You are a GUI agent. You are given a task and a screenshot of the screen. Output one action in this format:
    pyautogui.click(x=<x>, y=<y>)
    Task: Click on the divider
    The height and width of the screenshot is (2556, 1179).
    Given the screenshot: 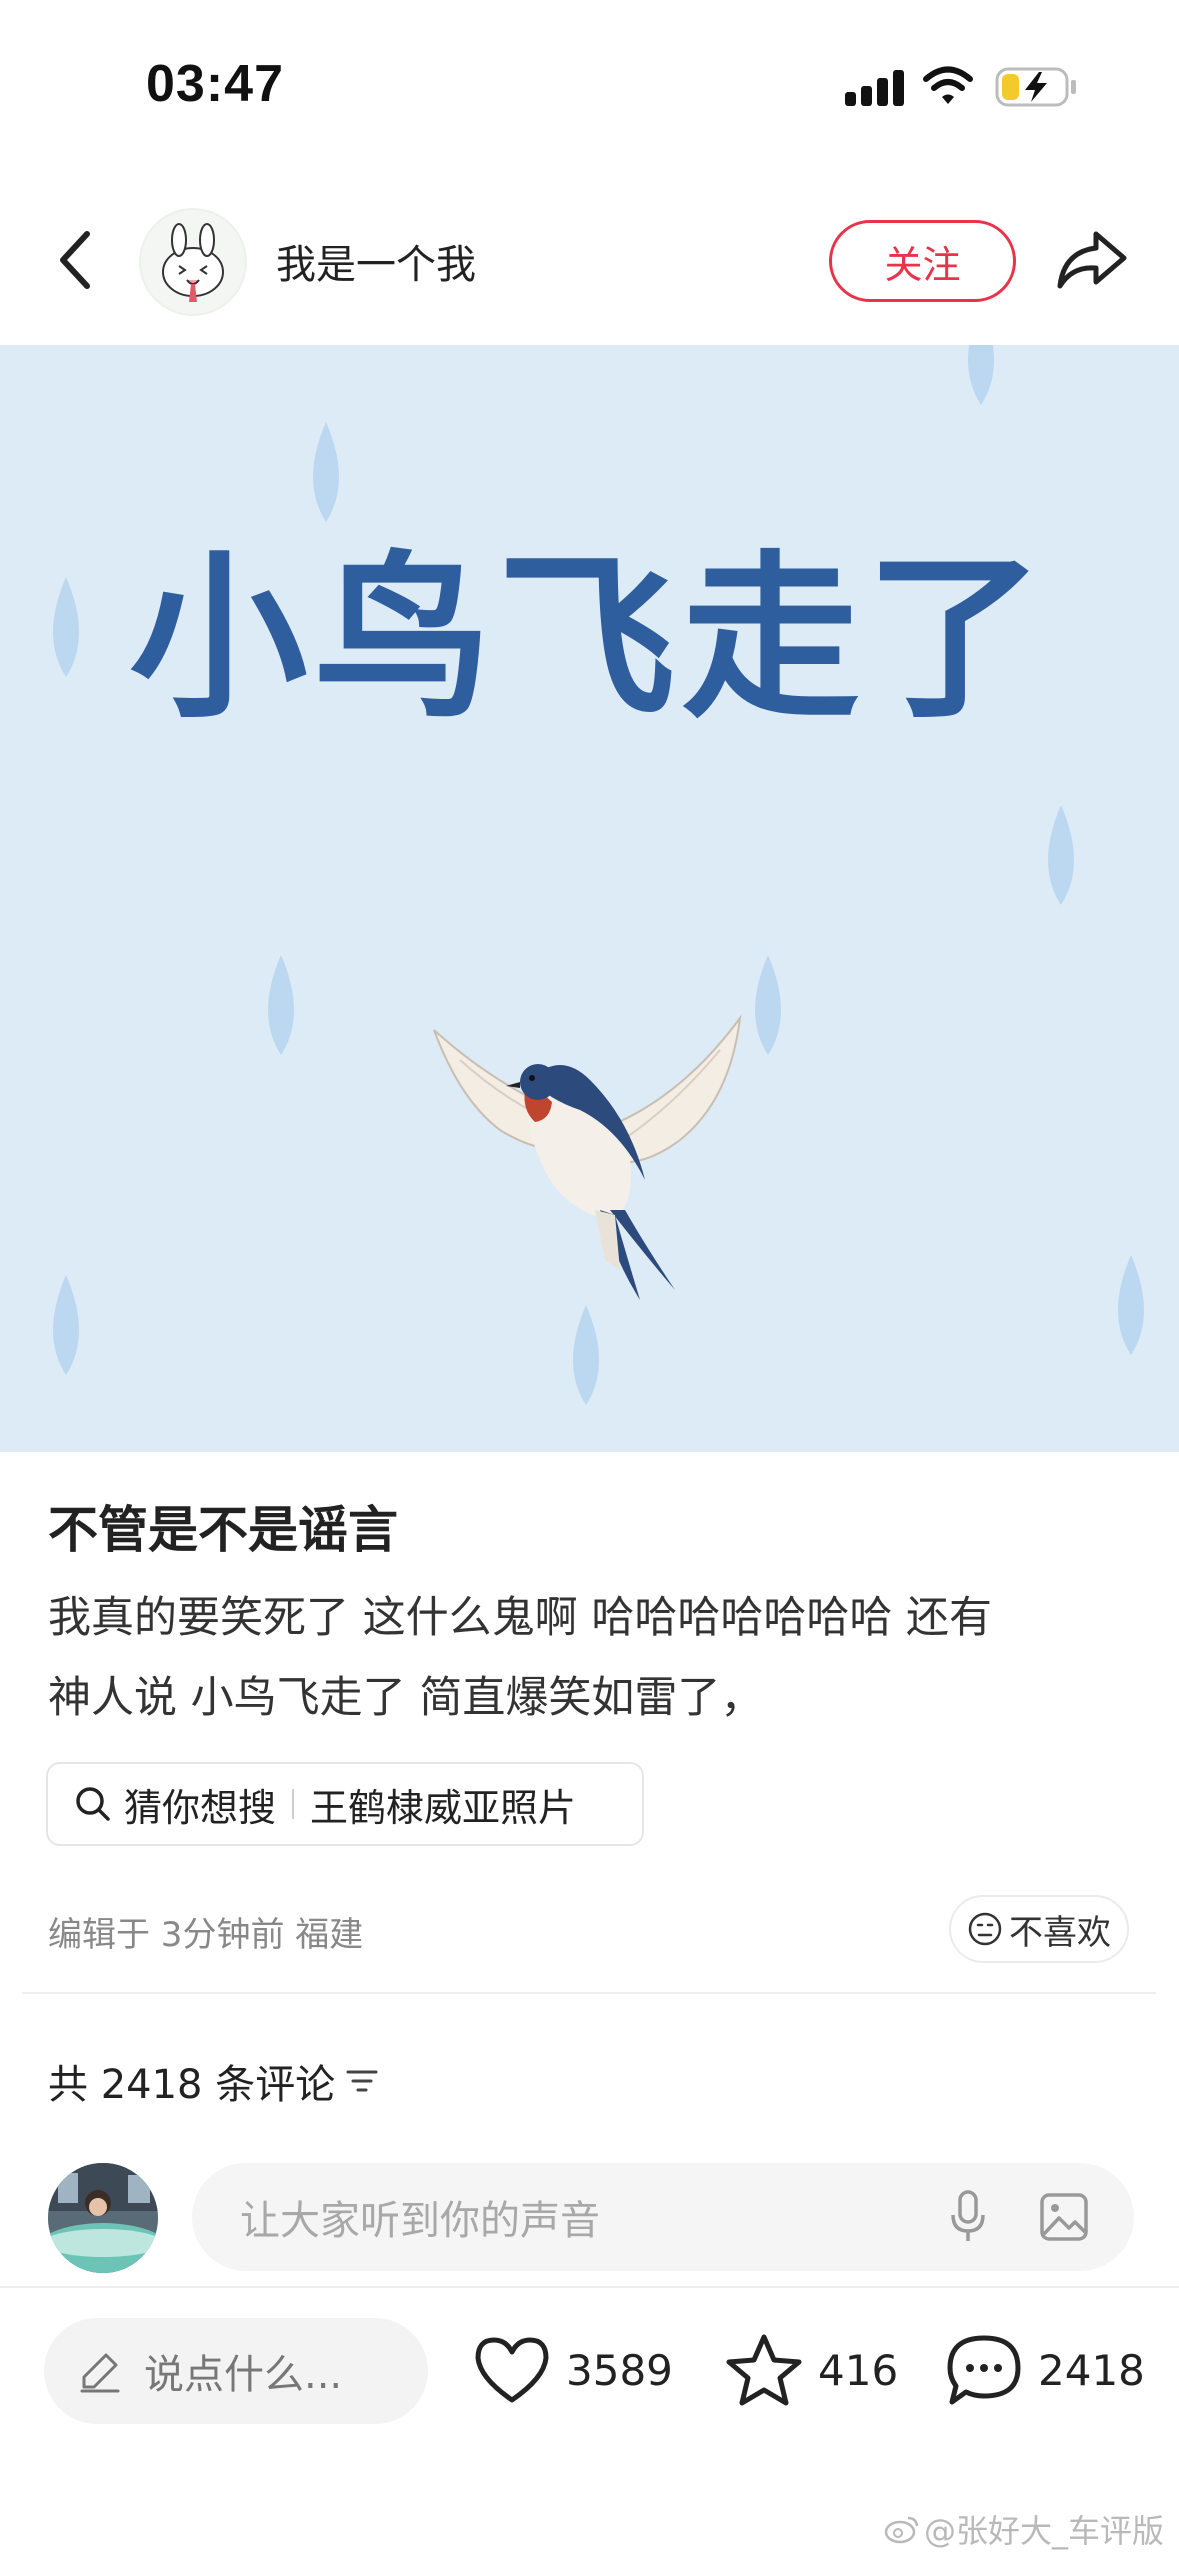 What is the action you would take?
    pyautogui.click(x=293, y=1804)
    